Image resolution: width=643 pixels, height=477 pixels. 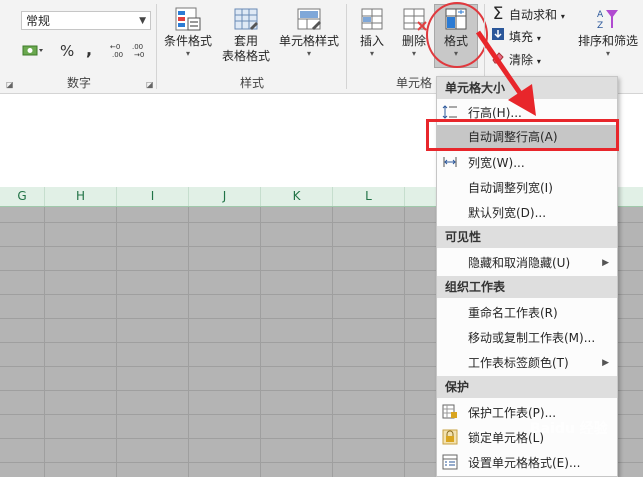 I want to click on menu-item-label: 工作表标签颜色(T), so click(x=518, y=363).